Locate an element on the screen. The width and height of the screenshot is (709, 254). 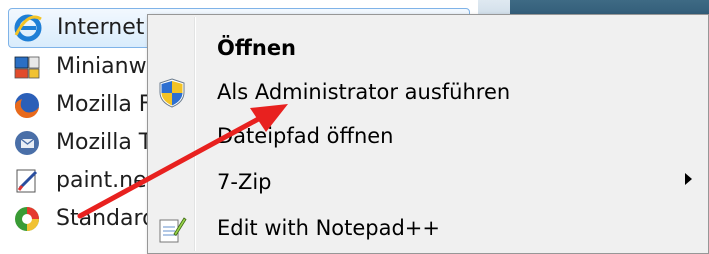
menu-item-label: Öffnen is located at coordinates (257, 48).